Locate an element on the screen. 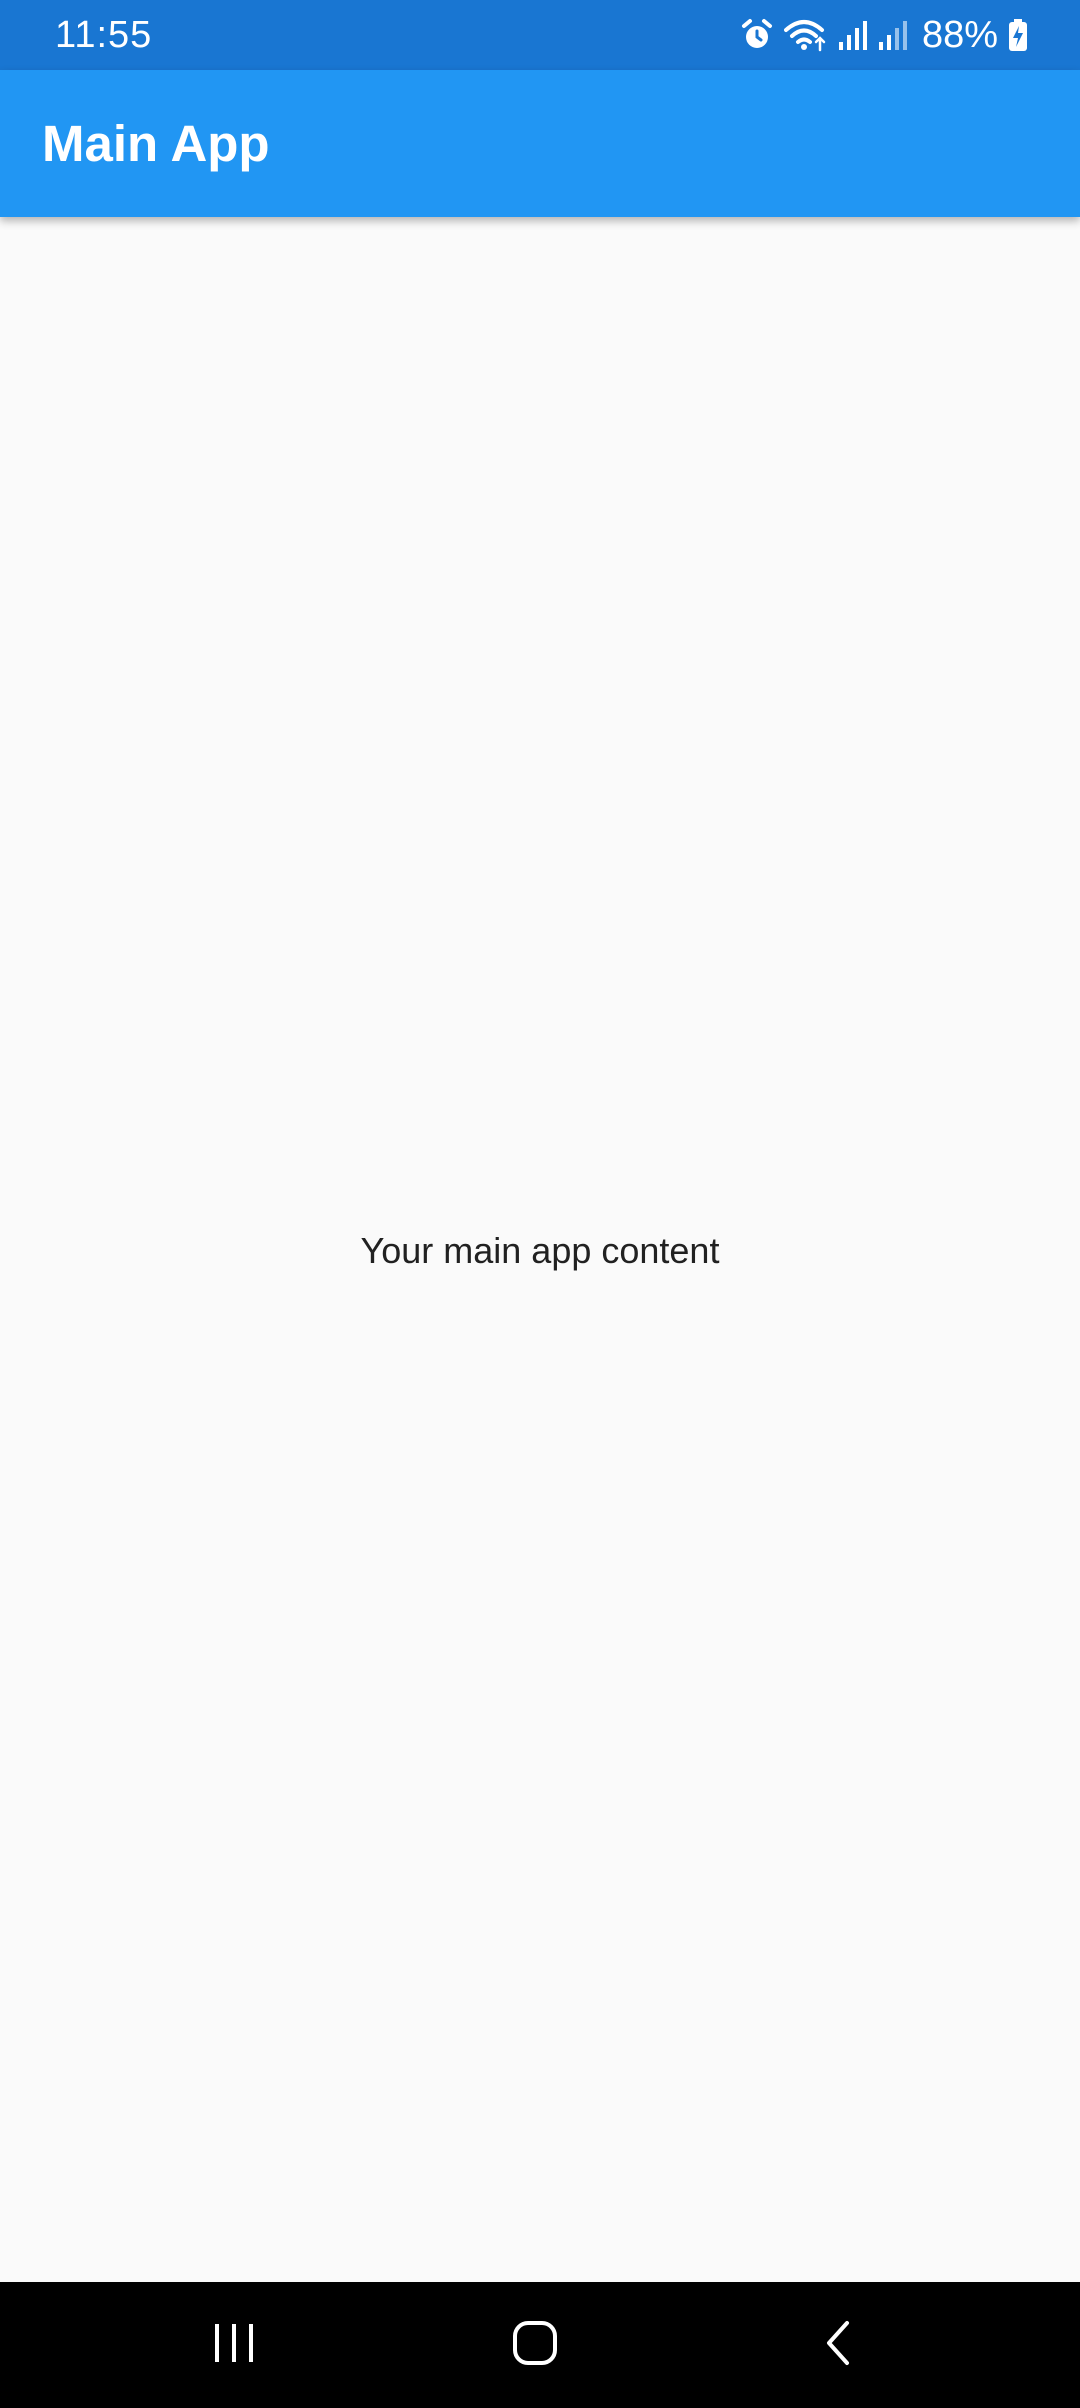  home-icon is located at coordinates (535, 2345).